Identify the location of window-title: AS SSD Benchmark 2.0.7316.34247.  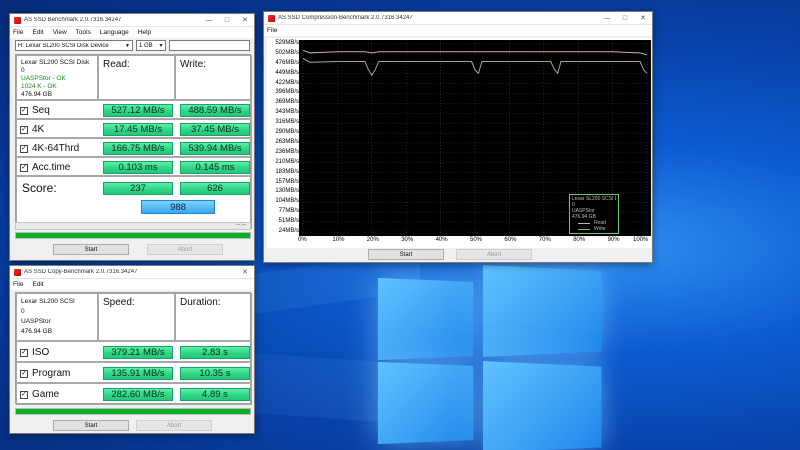
(112, 20).